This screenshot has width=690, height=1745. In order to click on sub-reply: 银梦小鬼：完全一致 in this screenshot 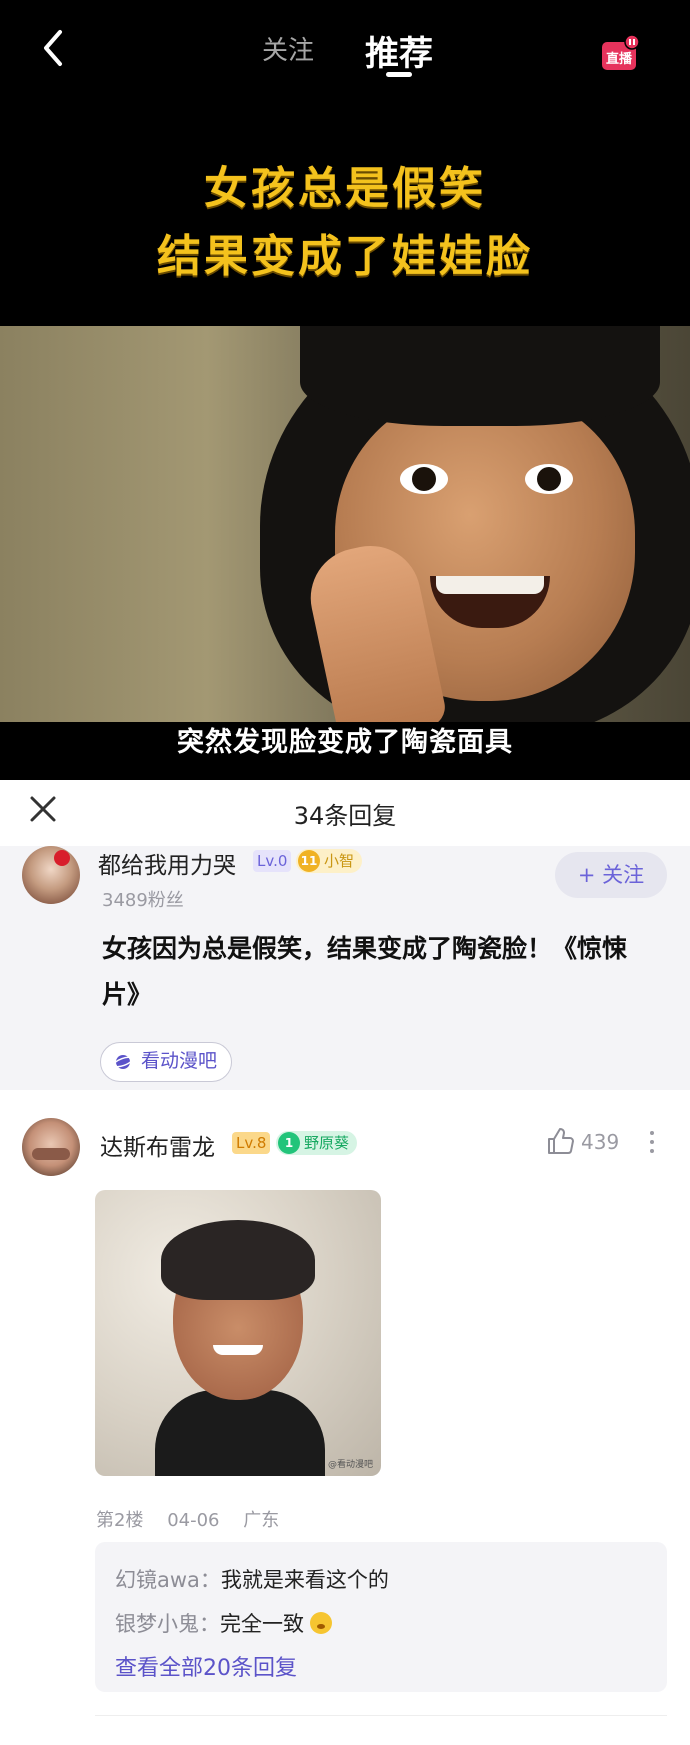, I will do `click(223, 1623)`.